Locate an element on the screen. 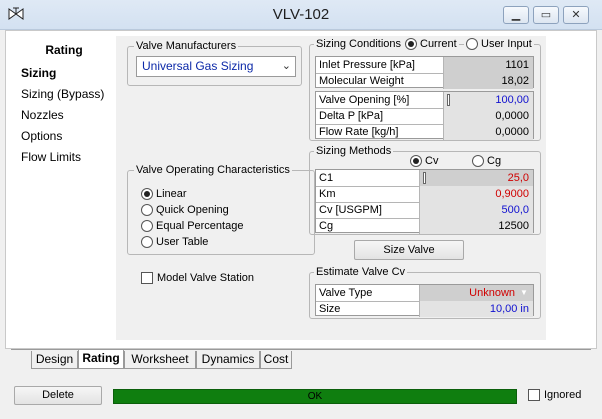 This screenshot has width=602, height=419. table-row: Valve Type Unknown ▼ is located at coordinates (424, 293).